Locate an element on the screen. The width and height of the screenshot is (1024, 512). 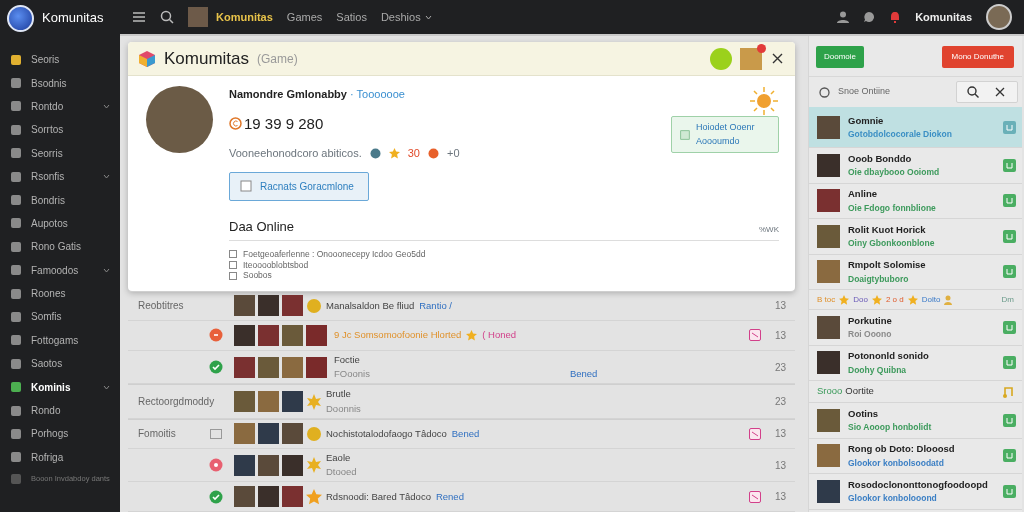
nav-link: Deshios is located at coordinates (406, 17).